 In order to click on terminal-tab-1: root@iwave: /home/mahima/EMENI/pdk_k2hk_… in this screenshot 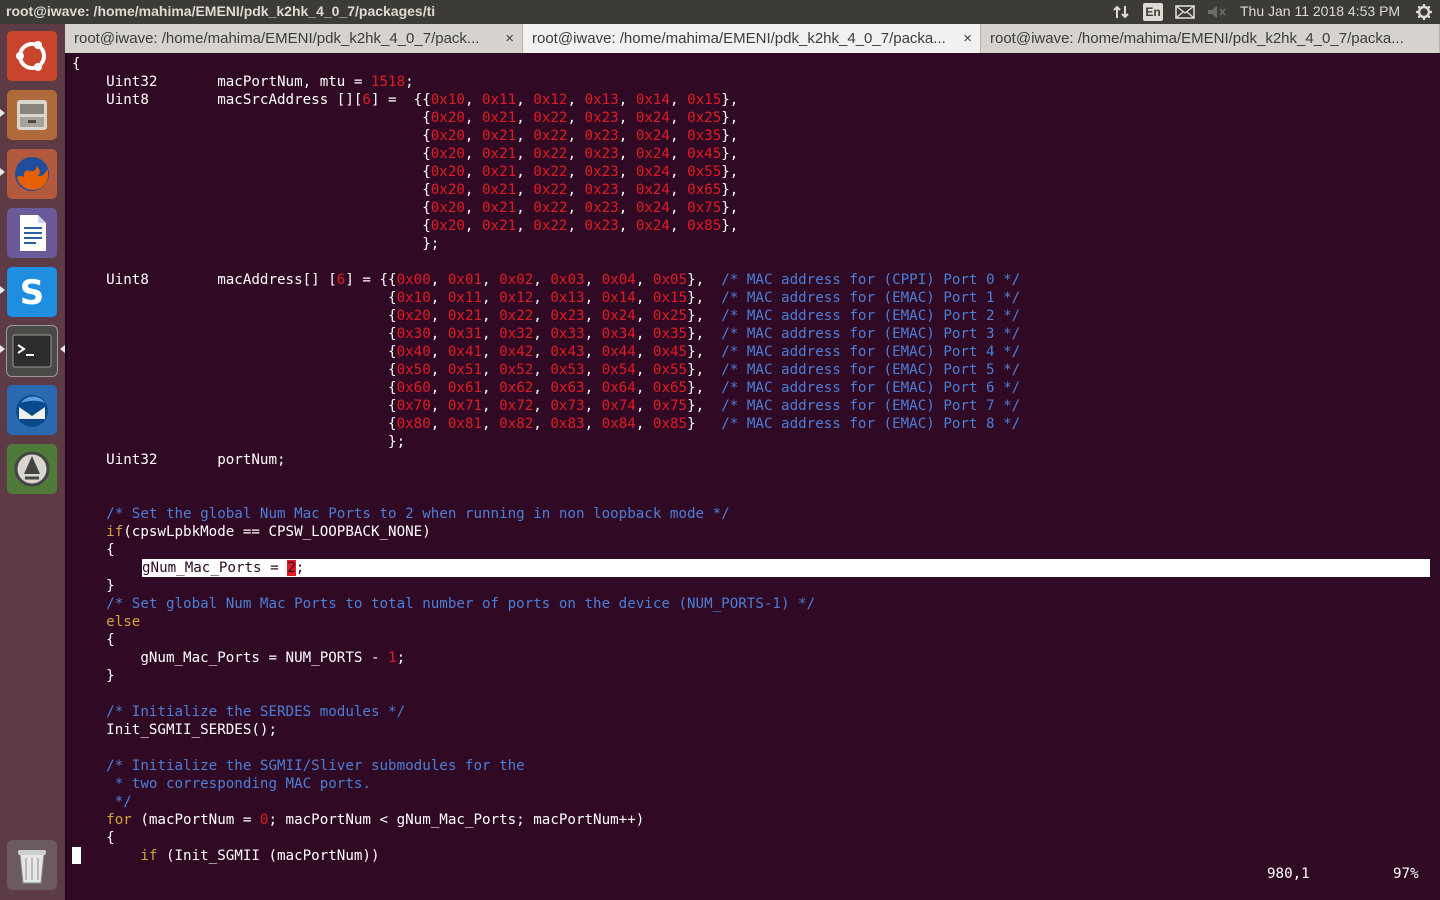, I will do `click(294, 38)`.